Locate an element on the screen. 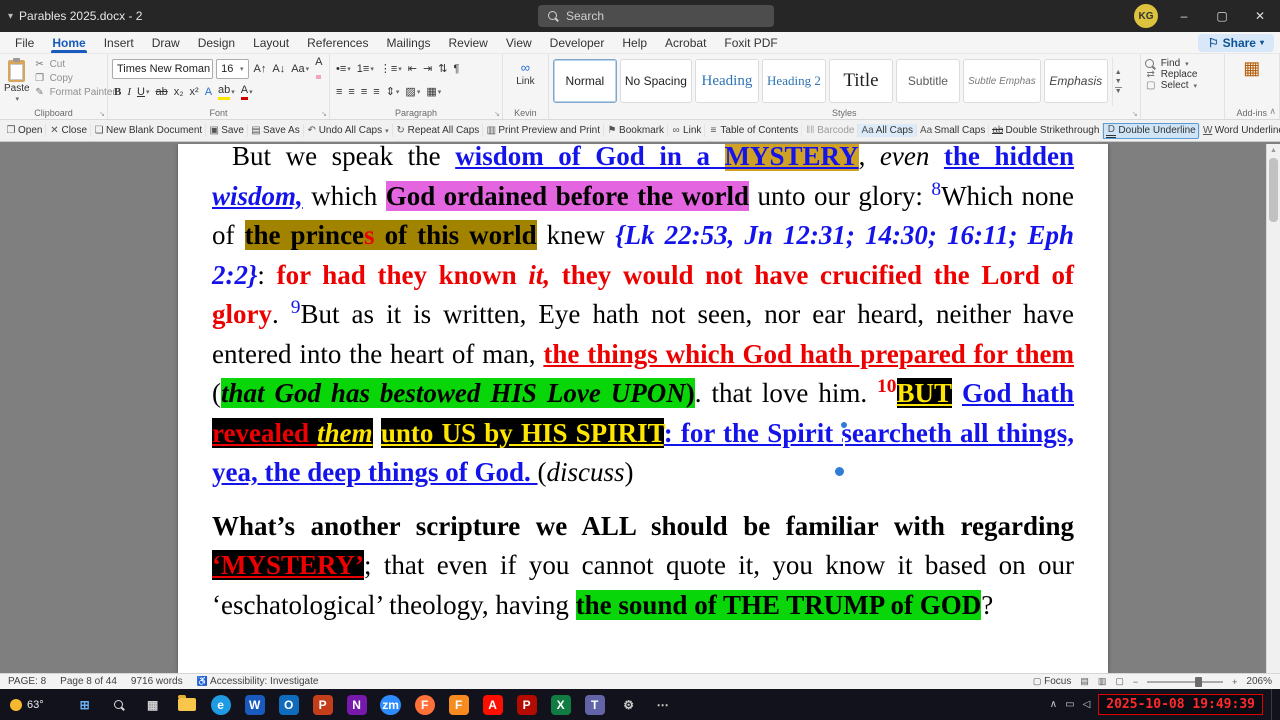 The image size is (1280, 720). styles-more-icon: ▼ is located at coordinates (1118, 90).